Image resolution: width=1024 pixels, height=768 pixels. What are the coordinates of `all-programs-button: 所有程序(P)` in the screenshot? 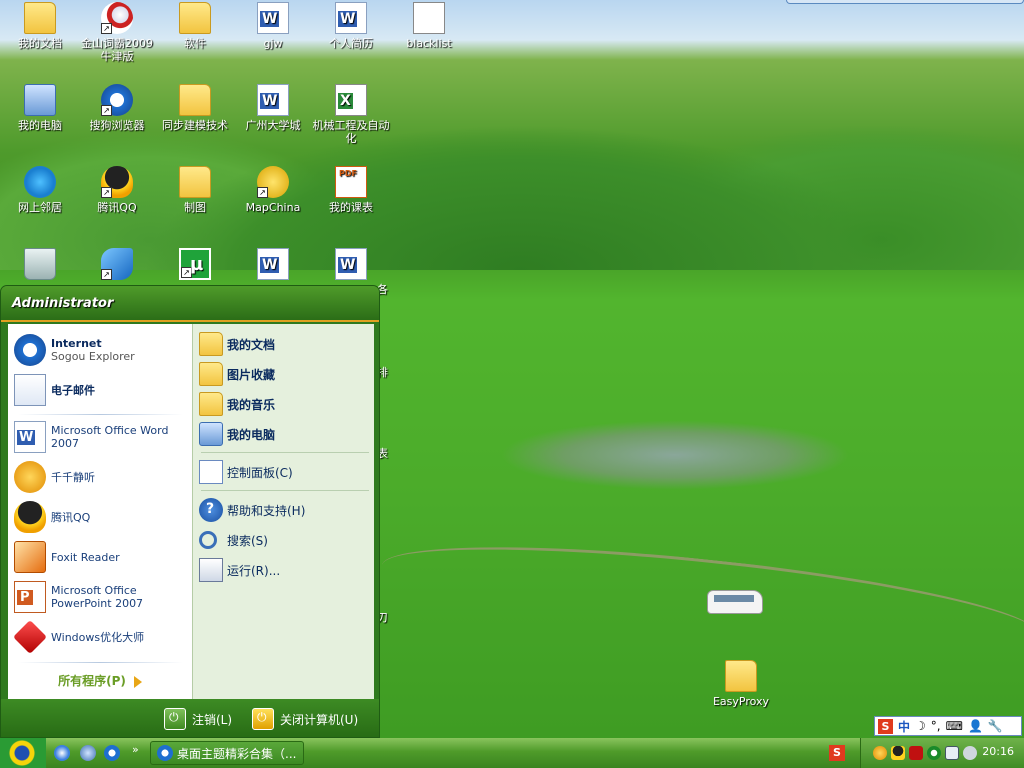 It's located at (100, 680).